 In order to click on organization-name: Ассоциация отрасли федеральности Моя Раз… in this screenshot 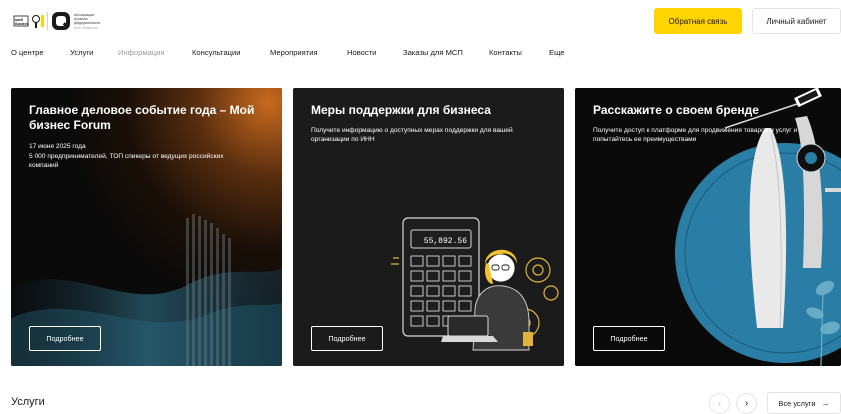, I will do `click(92, 21)`.